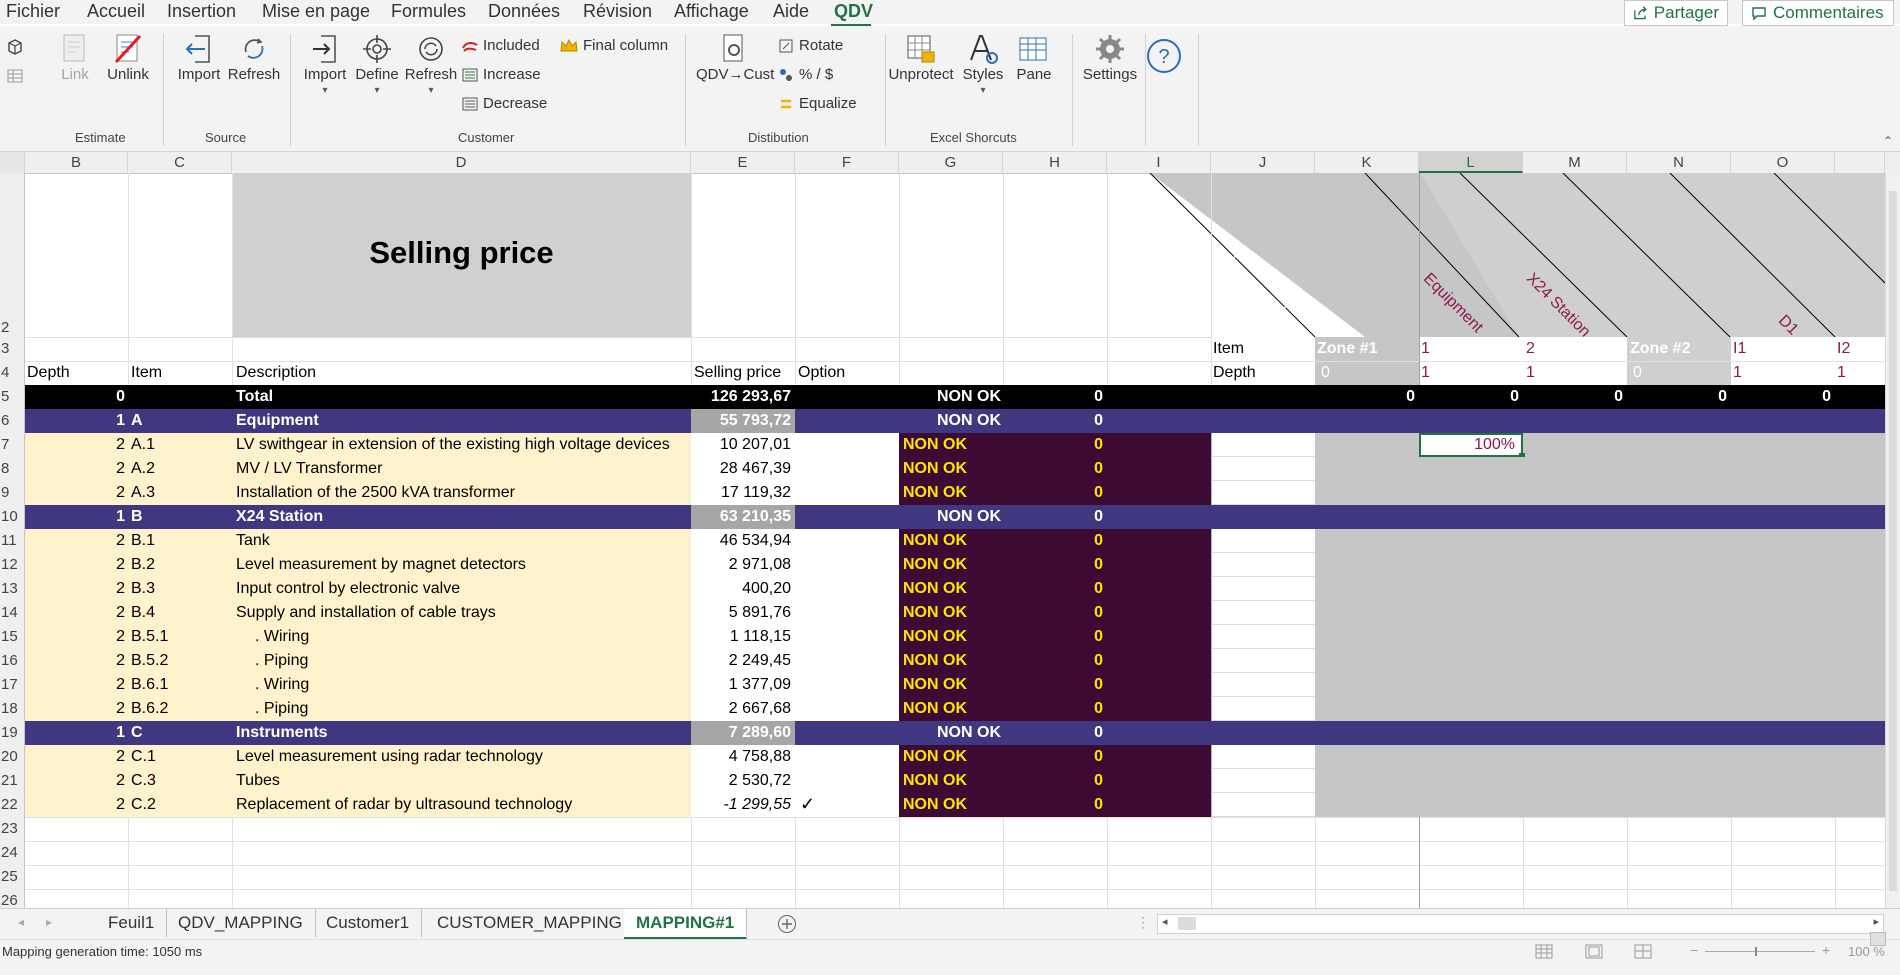 This screenshot has width=1900, height=975. I want to click on cell-item: A.1, so click(143, 444).